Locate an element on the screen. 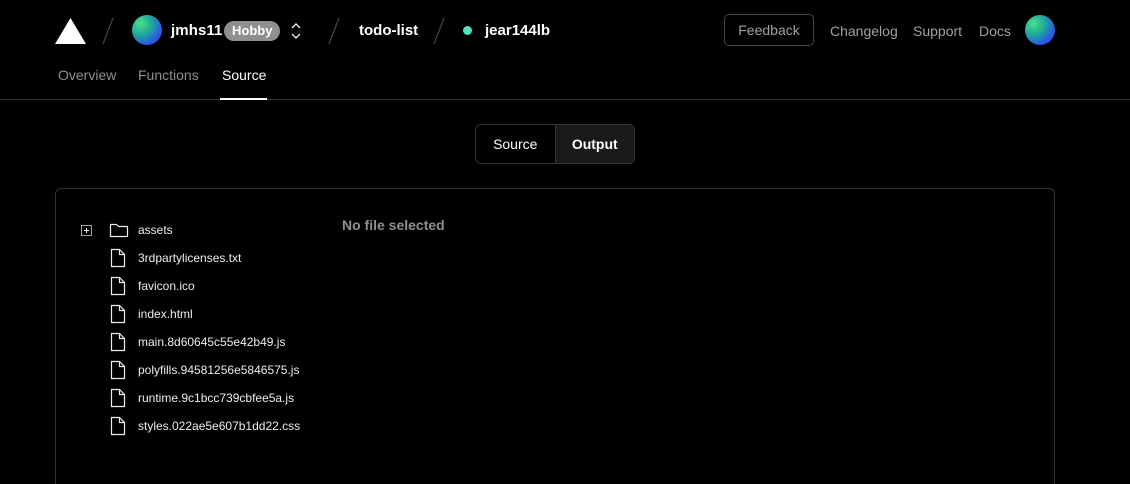  tree-item-file: main.8d60645c55e42b49.js is located at coordinates (186, 342).